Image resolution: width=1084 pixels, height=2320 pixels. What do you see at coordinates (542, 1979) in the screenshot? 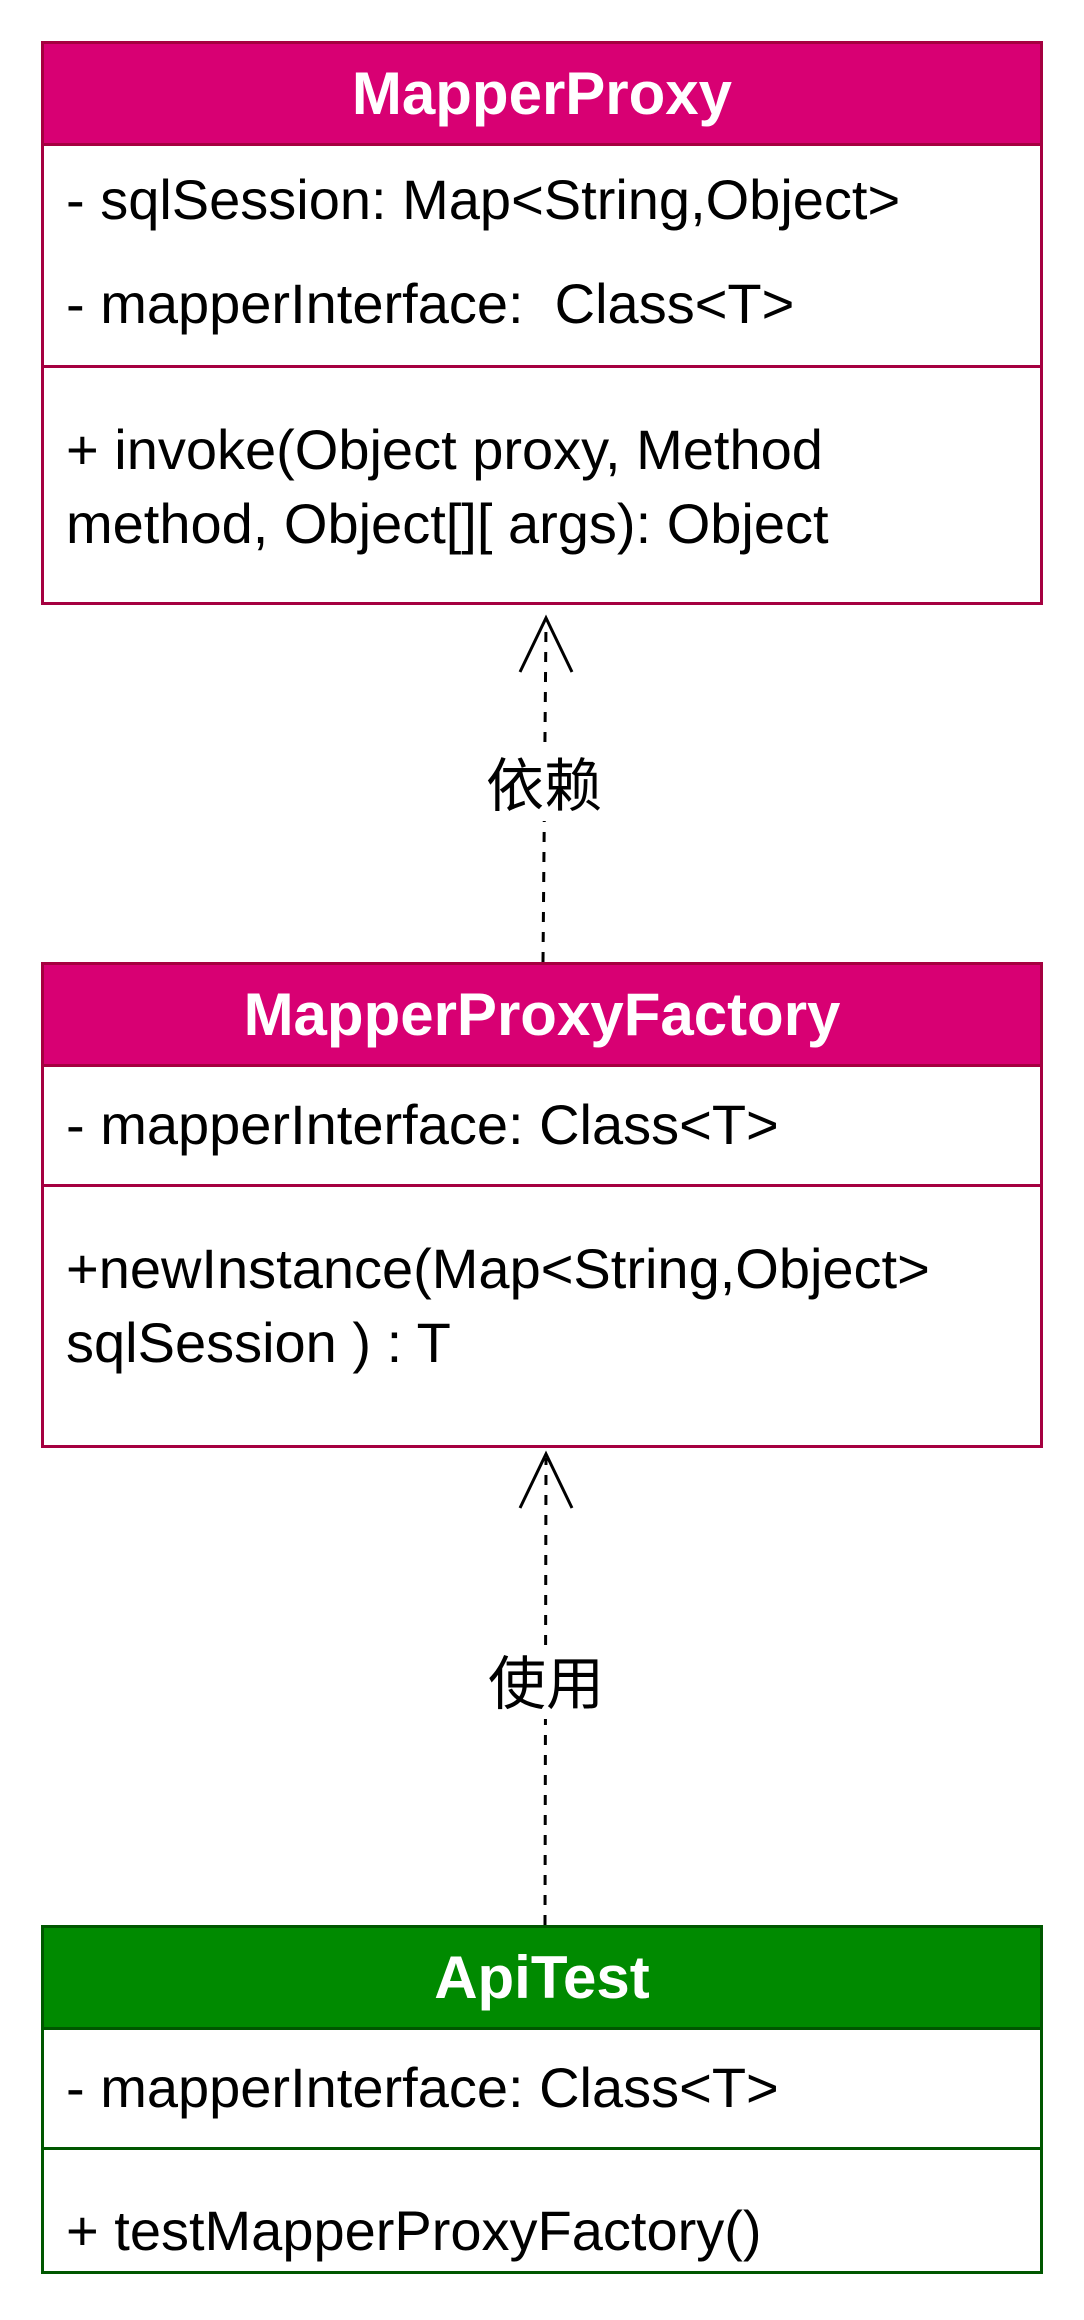
I see `class-header-api-test: ApiTest` at bounding box center [542, 1979].